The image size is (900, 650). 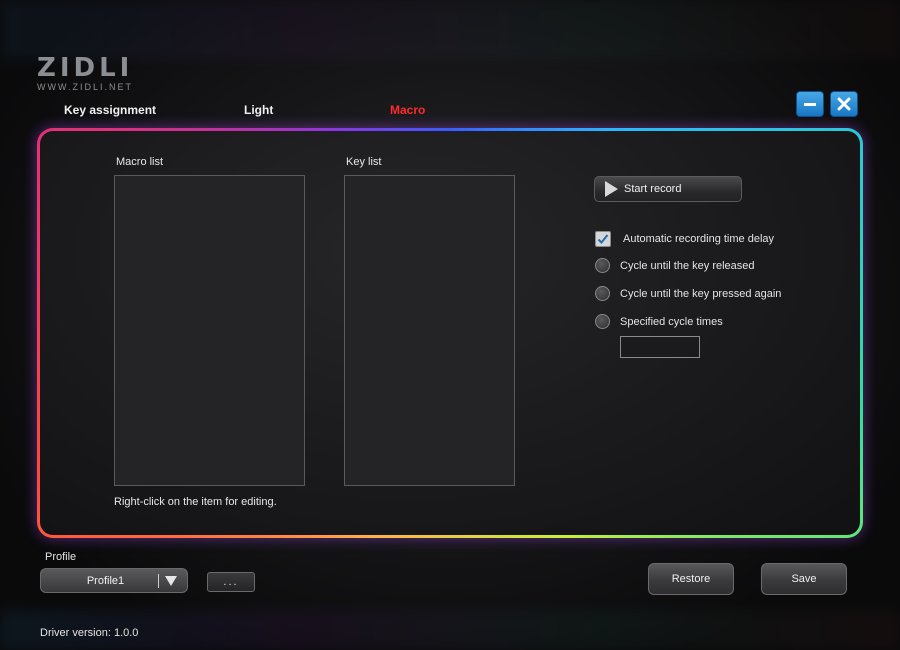 I want to click on tab-light: Light, so click(x=258, y=110).